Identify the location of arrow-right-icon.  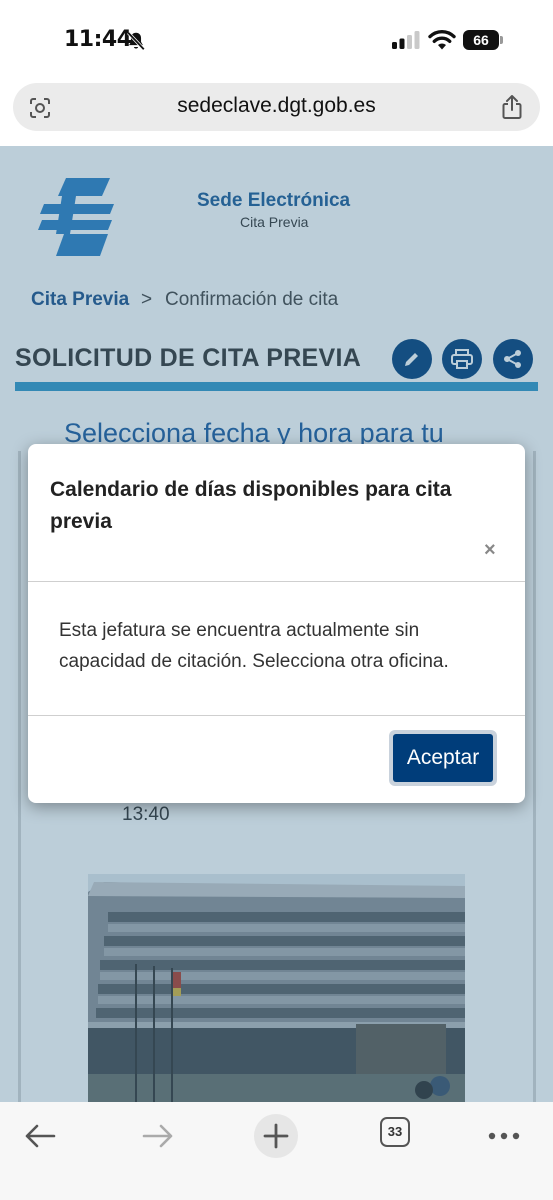
(157, 1136).